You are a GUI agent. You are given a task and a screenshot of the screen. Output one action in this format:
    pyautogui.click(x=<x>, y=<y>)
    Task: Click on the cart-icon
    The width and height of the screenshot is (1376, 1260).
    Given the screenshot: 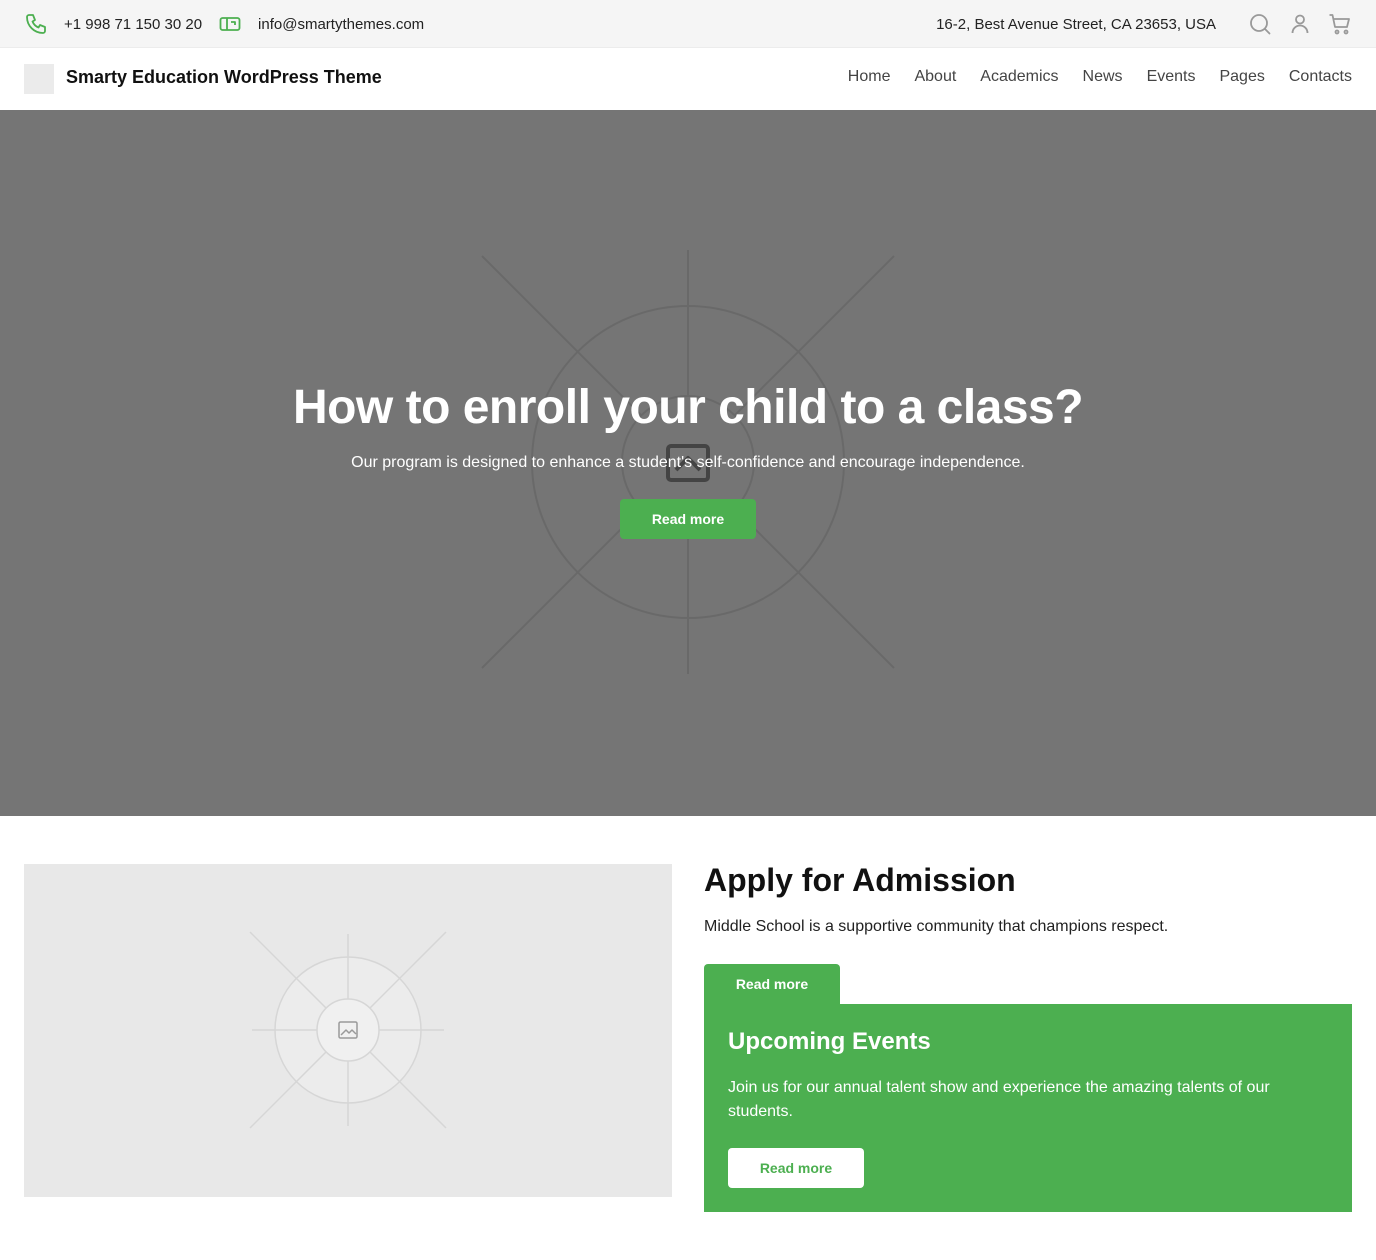 What is the action you would take?
    pyautogui.click(x=1340, y=24)
    